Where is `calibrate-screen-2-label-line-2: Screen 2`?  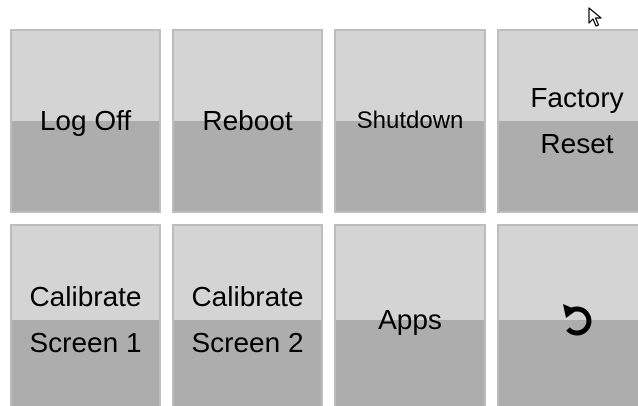
calibrate-screen-2-label-line-2: Screen 2 is located at coordinates (247, 342).